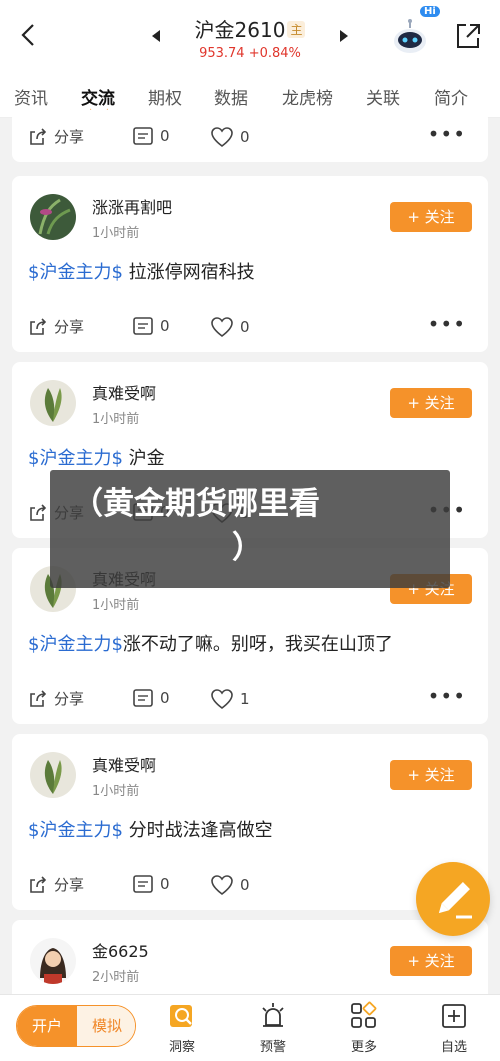 The height and width of the screenshot is (1061, 500). Describe the element at coordinates (364, 1014) in the screenshot. I see `grid-more-icon` at that location.